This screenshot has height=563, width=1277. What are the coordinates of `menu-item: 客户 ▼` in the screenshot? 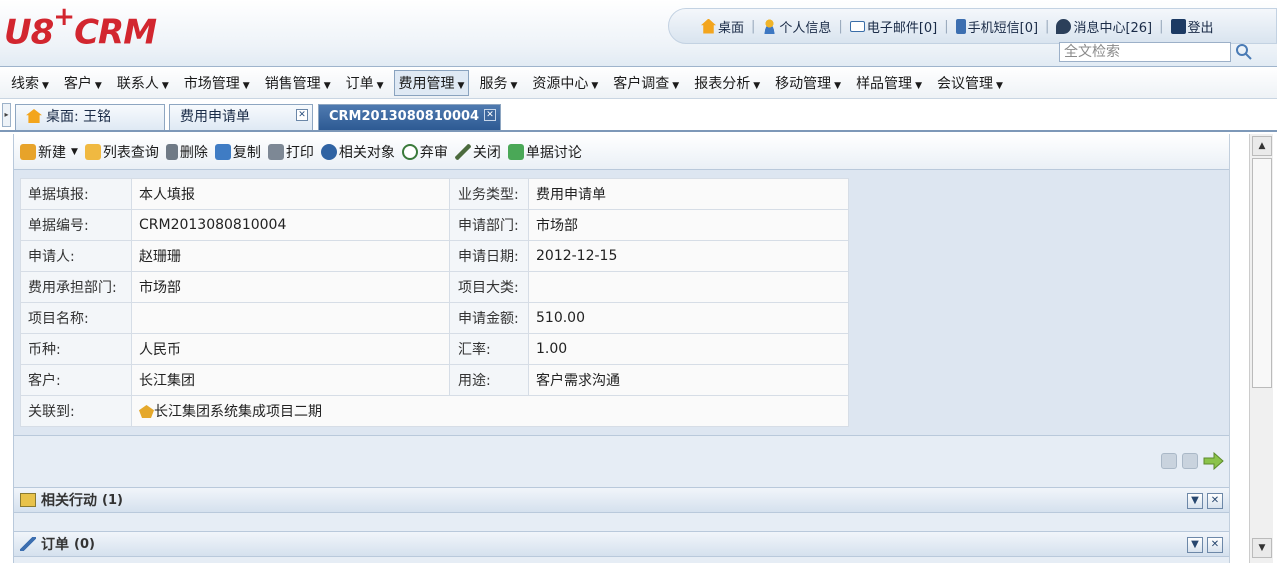 It's located at (83, 83).